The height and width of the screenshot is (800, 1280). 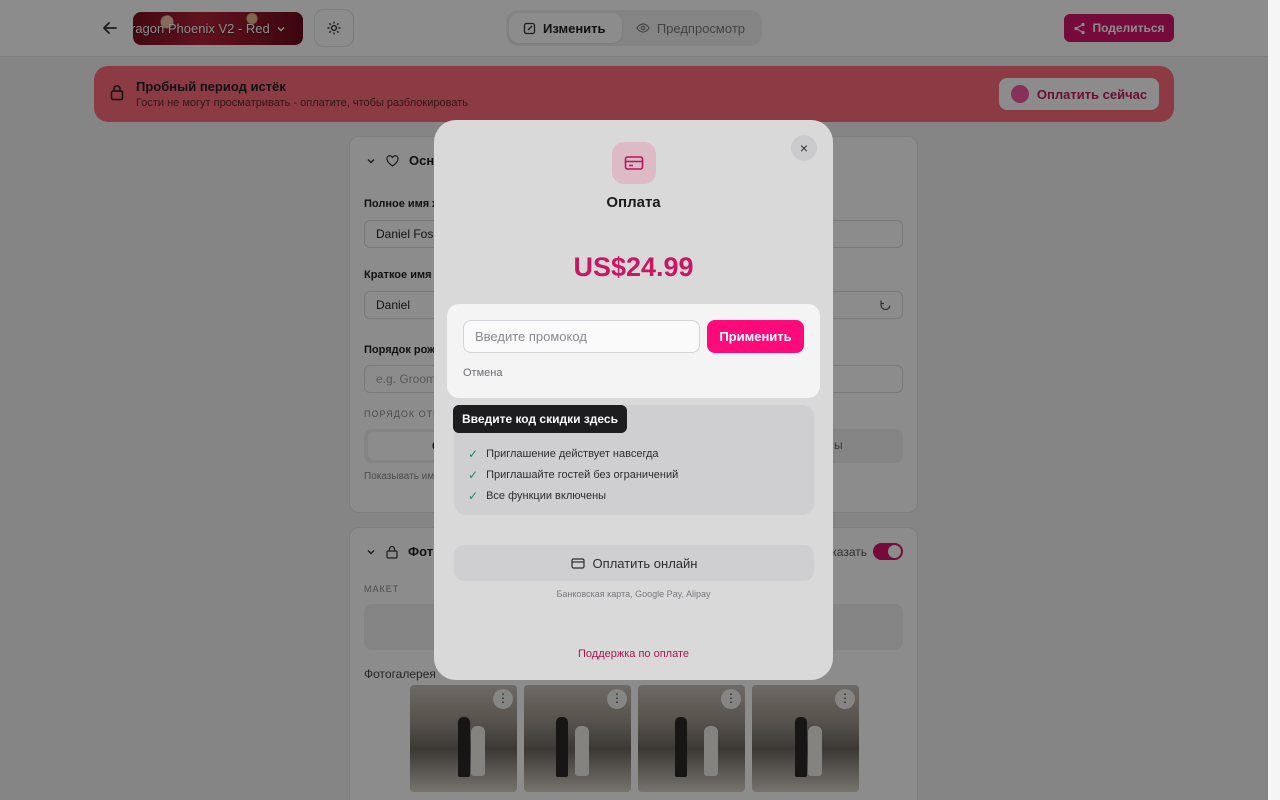 I want to click on apply-label: Применить, so click(x=755, y=336).